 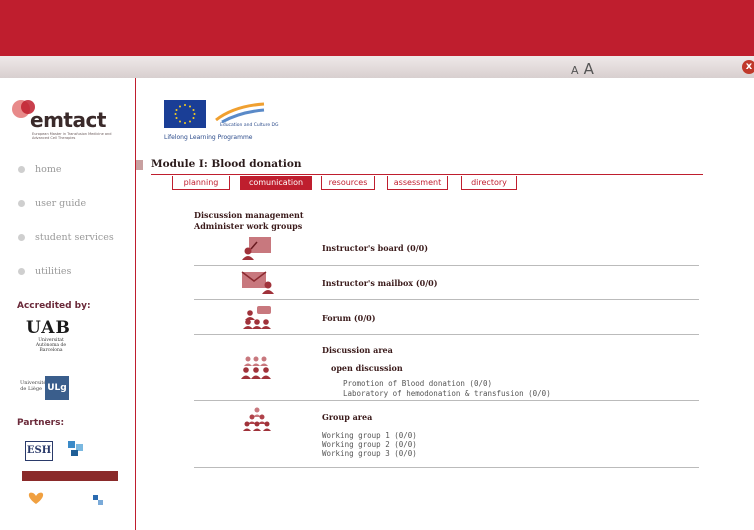 I want to click on open-discussion-link: open discussion, so click(x=367, y=368).